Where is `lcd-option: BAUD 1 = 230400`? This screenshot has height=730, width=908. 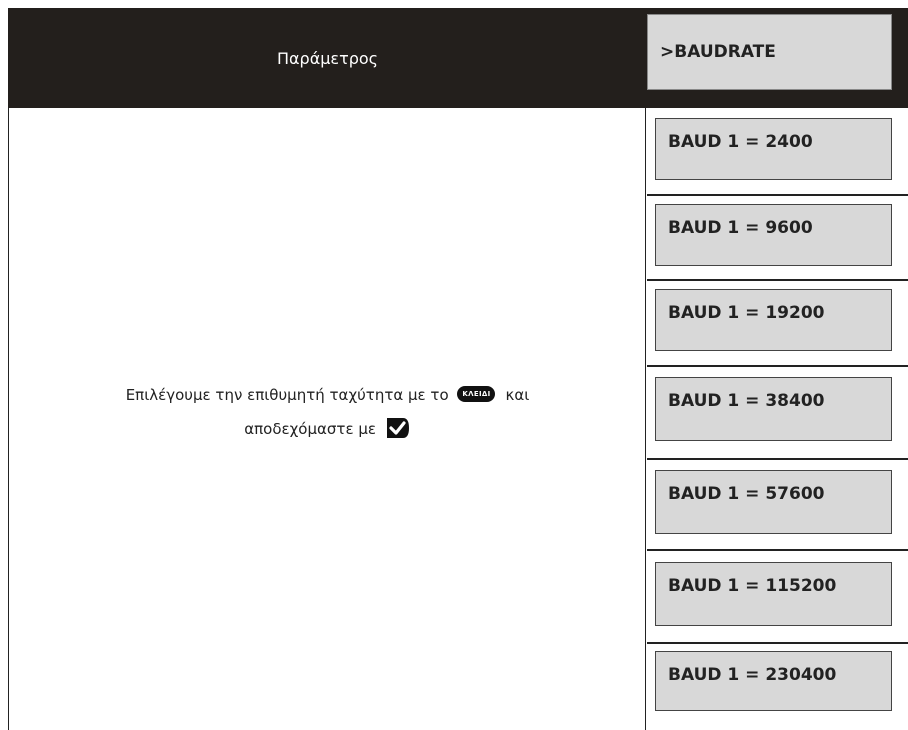
lcd-option: BAUD 1 = 230400 is located at coordinates (773, 681).